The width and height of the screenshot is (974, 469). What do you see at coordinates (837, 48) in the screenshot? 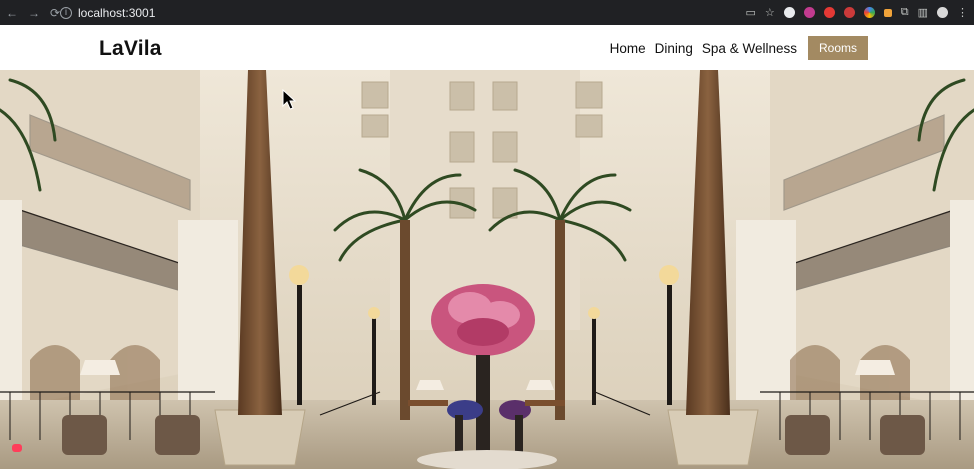
I see `rooms-button: Rooms` at bounding box center [837, 48].